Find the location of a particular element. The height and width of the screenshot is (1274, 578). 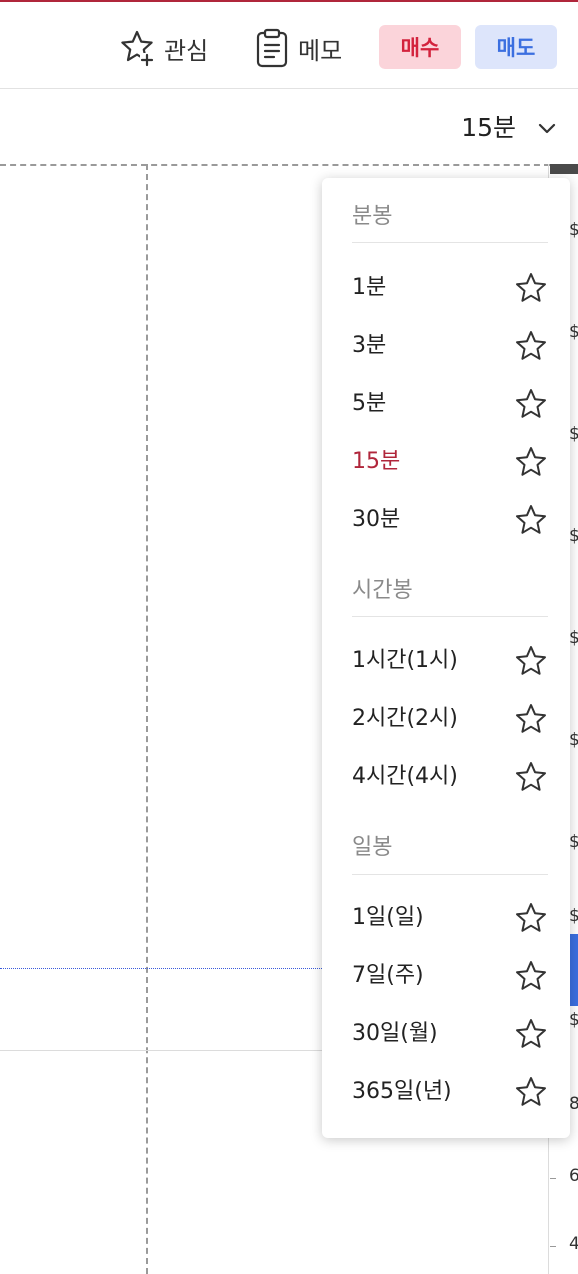

header-bar: 관심 메모 매수 매도 is located at coordinates (289, 45).